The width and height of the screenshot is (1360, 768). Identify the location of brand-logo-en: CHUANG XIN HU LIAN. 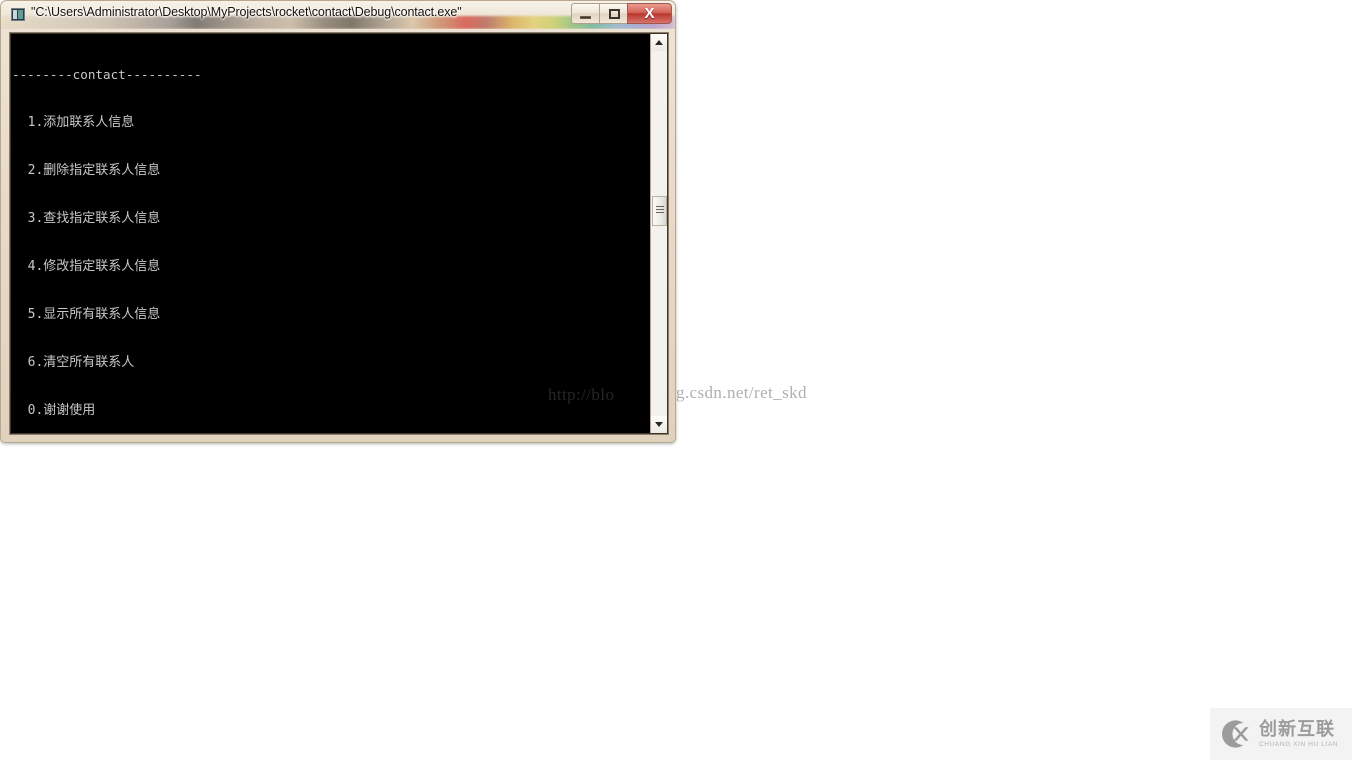
(1299, 744).